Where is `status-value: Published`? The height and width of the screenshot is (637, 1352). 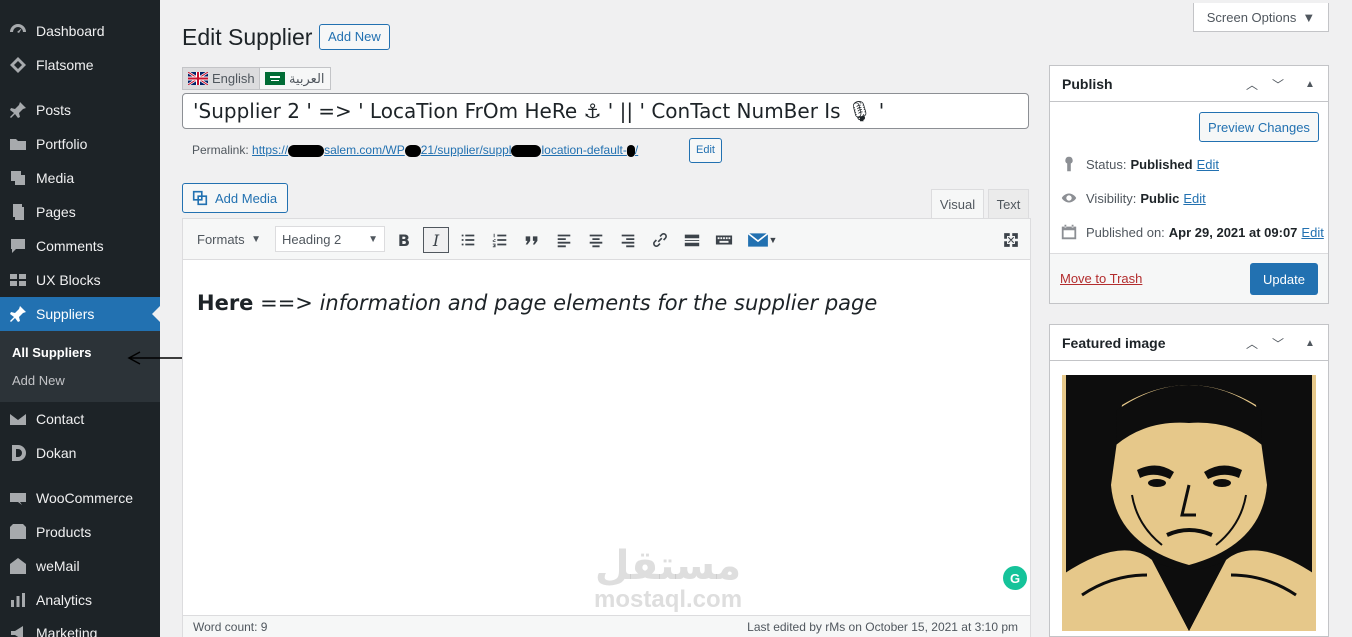 status-value: Published is located at coordinates (1161, 164).